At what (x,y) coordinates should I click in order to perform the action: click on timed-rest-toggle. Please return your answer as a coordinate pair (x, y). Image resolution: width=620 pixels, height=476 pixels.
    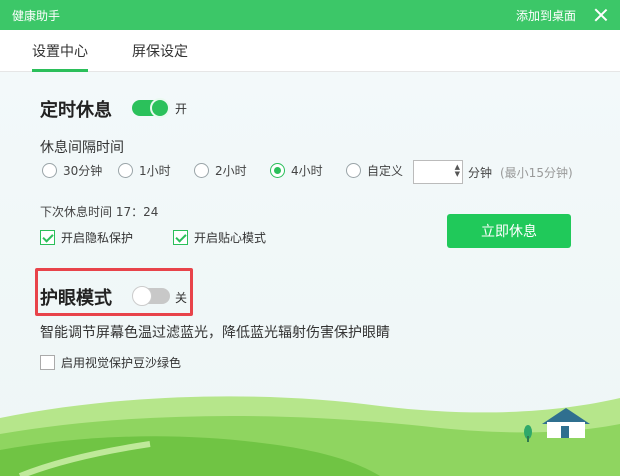
    Looking at the image, I should click on (151, 108).